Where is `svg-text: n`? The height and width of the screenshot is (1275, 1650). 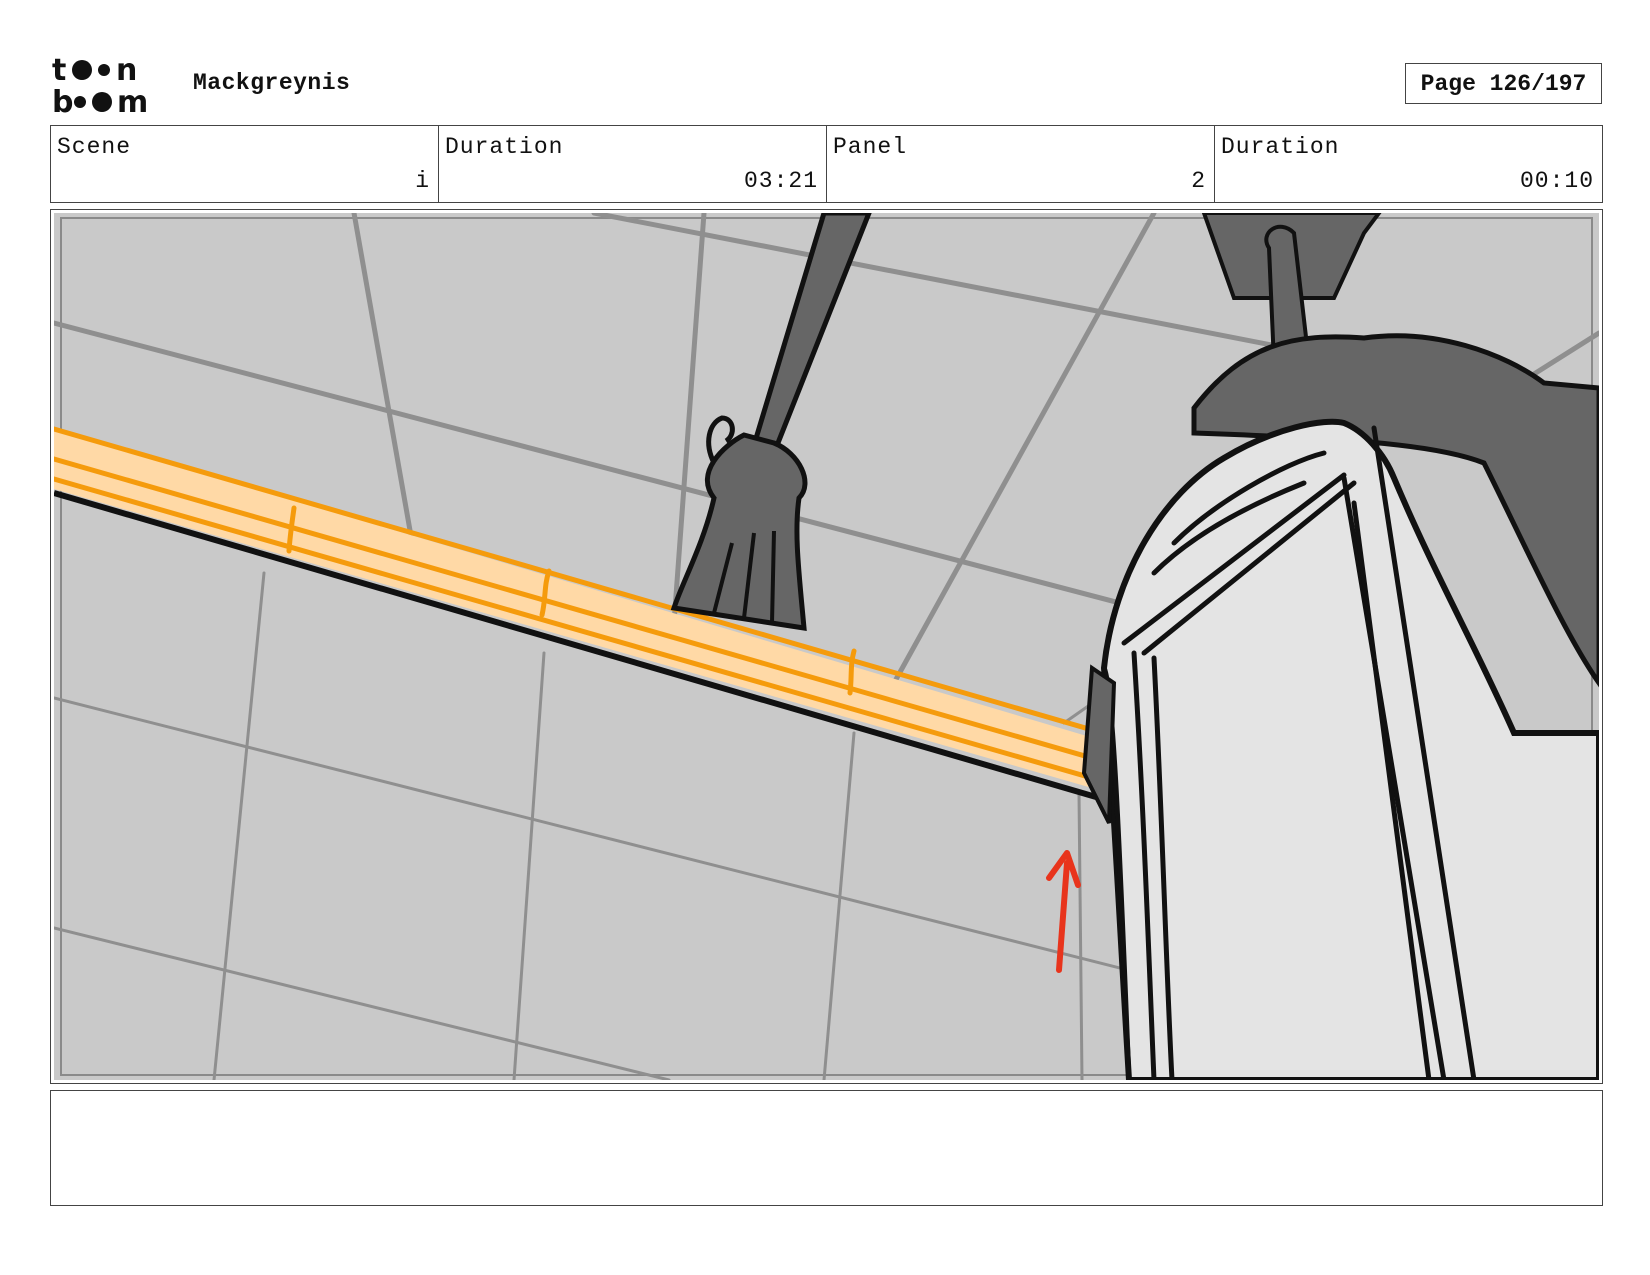
svg-text: n is located at coordinates (126, 70).